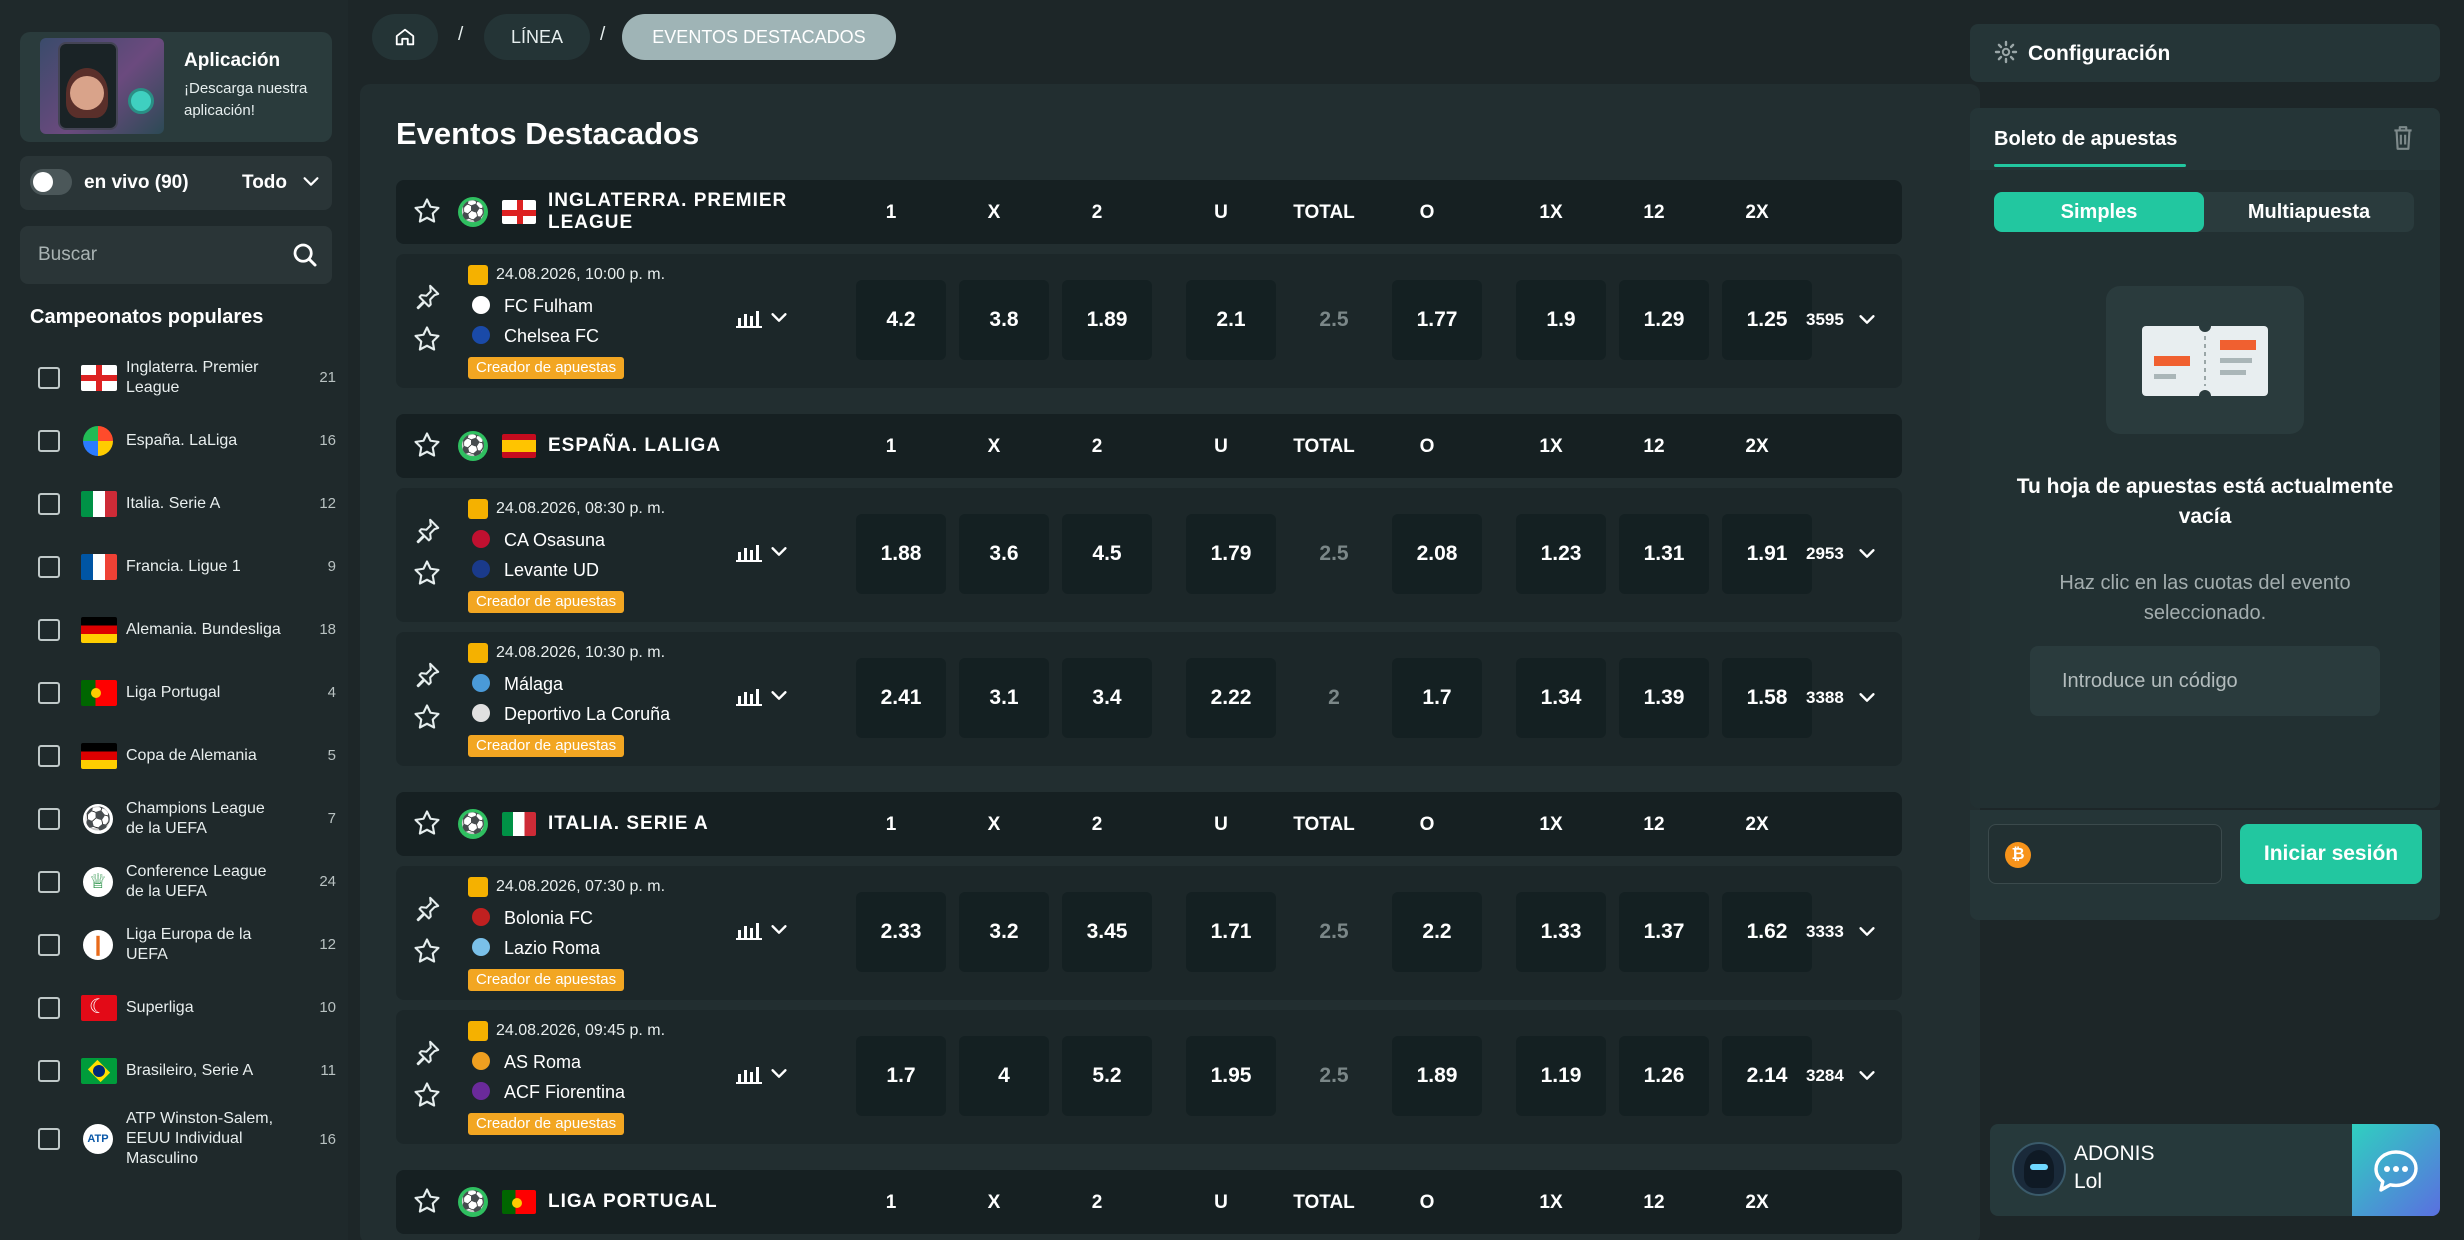 Image resolution: width=2464 pixels, height=1240 pixels. I want to click on chat-widget: ADONIS Lol, so click(2215, 1170).